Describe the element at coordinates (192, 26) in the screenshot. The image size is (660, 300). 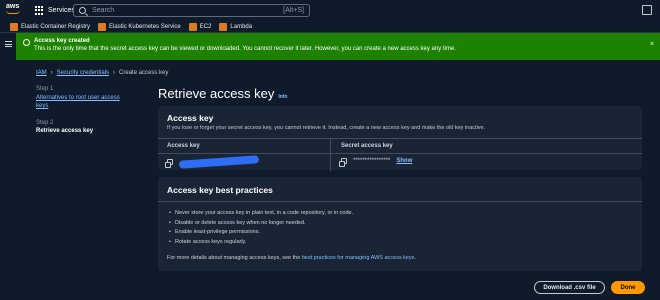
I see `ec2-icon` at that location.